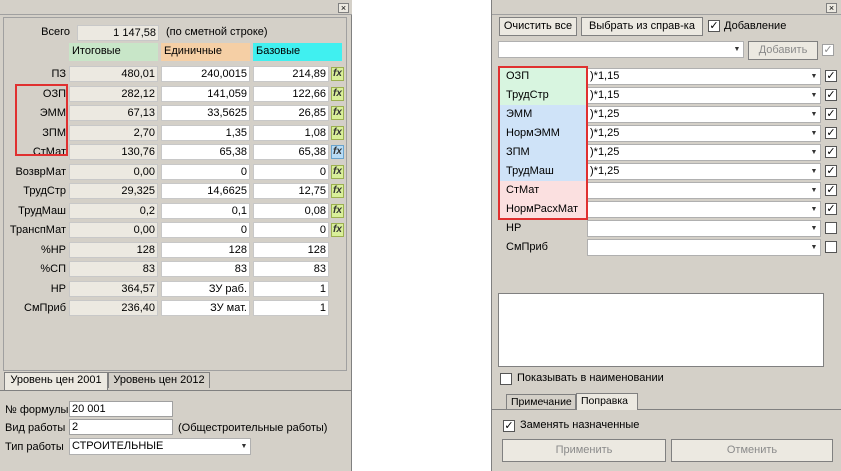  I want to click on pick-from-directory-button: Выбрать из справ-ка, so click(642, 26).